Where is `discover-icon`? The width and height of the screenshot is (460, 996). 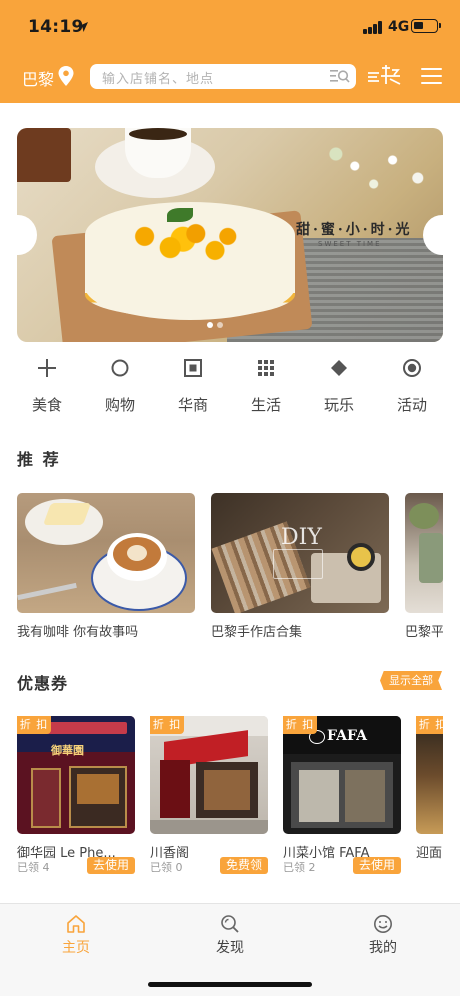
discover-icon is located at coordinates (230, 924).